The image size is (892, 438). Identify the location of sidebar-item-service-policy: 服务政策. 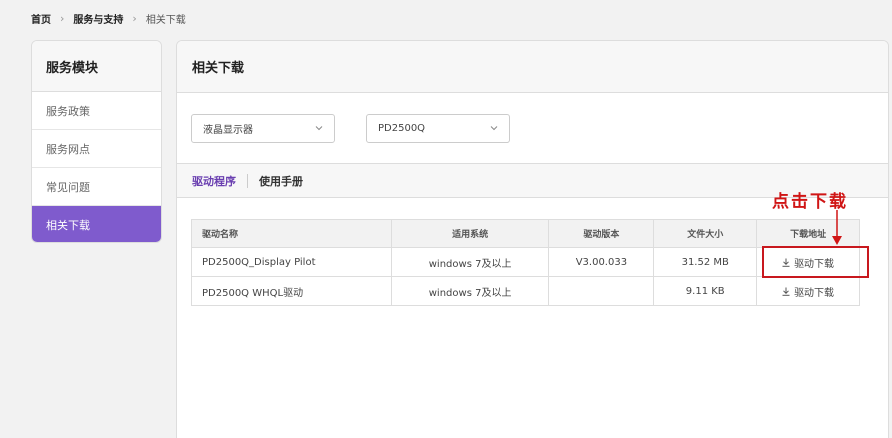
(96, 111).